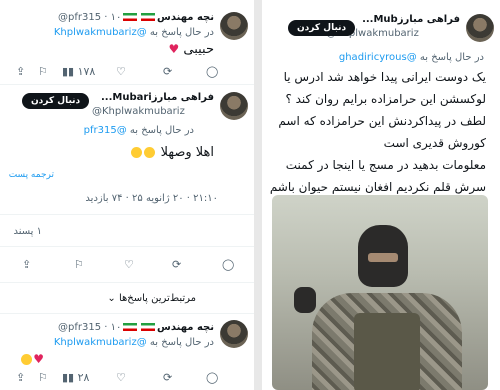  I want to click on photo-figure-eyes, so click(383, 257).